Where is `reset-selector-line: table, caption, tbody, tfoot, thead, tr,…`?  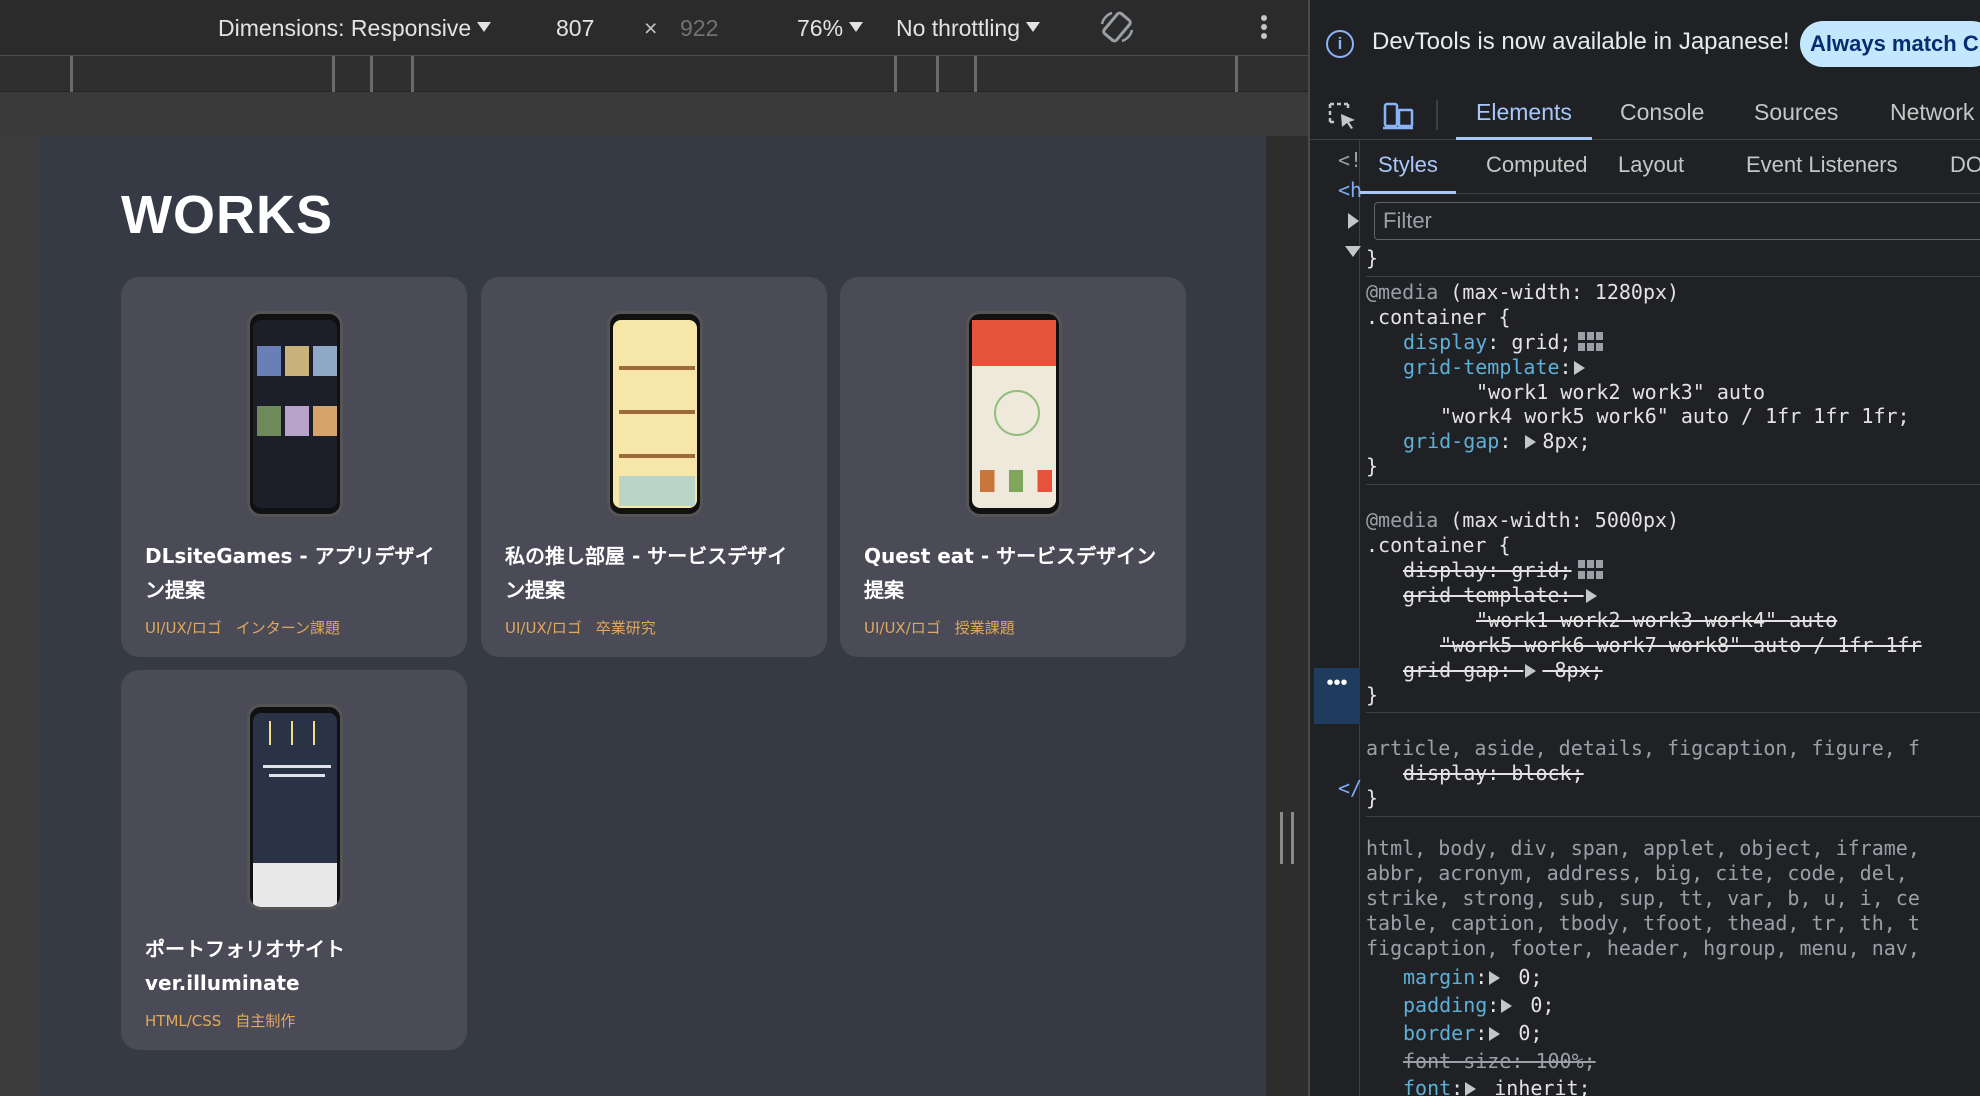 reset-selector-line: table, caption, tbody, tfoot, thead, tr,… is located at coordinates (1643, 923).